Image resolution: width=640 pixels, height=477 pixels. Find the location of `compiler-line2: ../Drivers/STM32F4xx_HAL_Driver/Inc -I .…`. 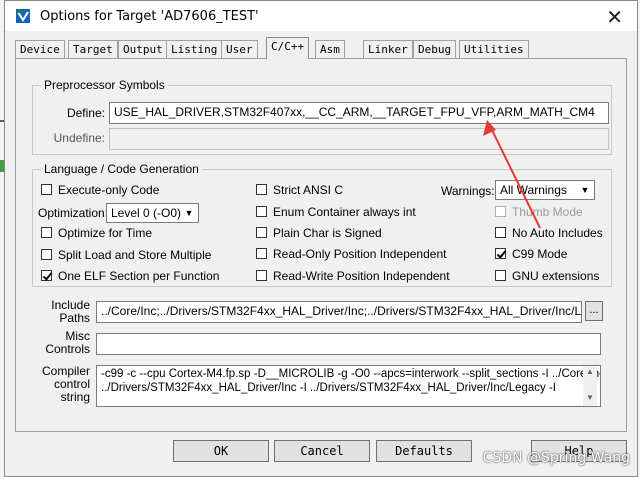

compiler-line2: ../Drivers/STM32F4xx_HAL_Driver/Inc -I .… is located at coordinates (329, 388).